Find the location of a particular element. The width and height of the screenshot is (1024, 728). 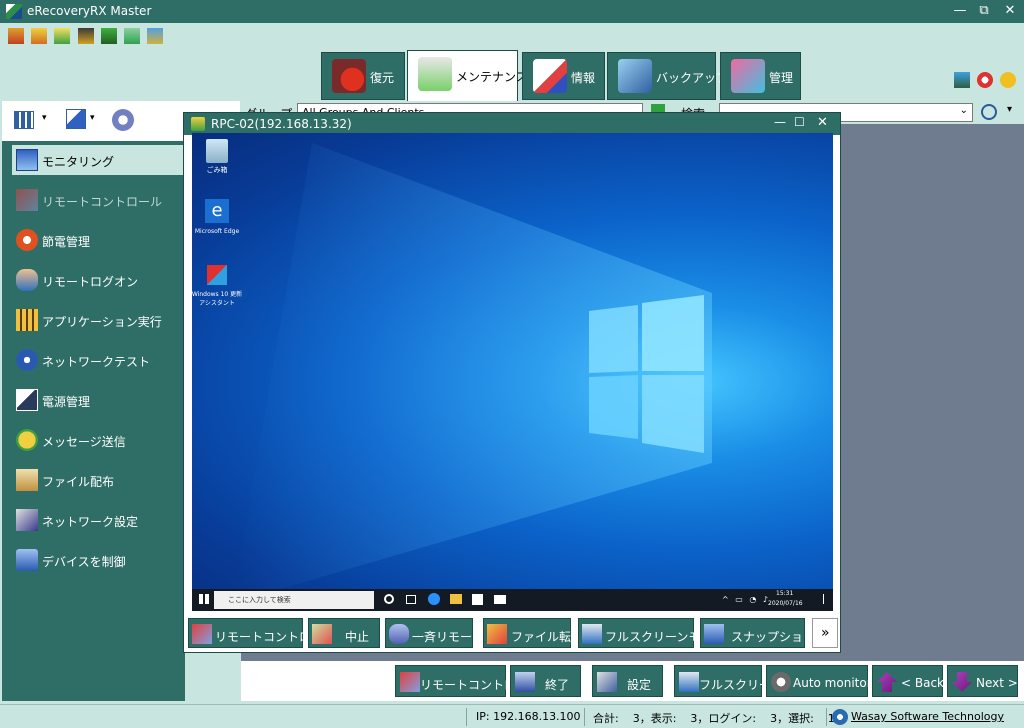

sidebar-item-remote-logon: リモートログオン is located at coordinates (98, 280).